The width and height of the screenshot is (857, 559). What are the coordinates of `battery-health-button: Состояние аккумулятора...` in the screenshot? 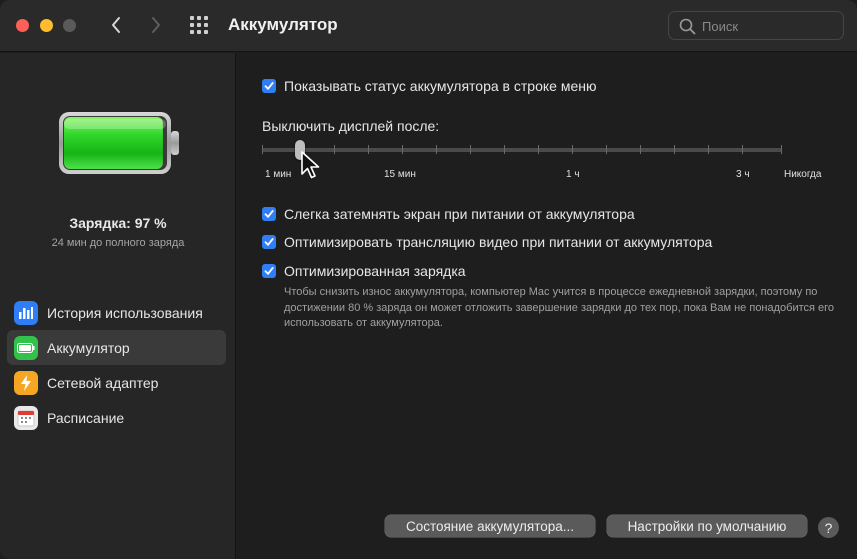 It's located at (490, 526).